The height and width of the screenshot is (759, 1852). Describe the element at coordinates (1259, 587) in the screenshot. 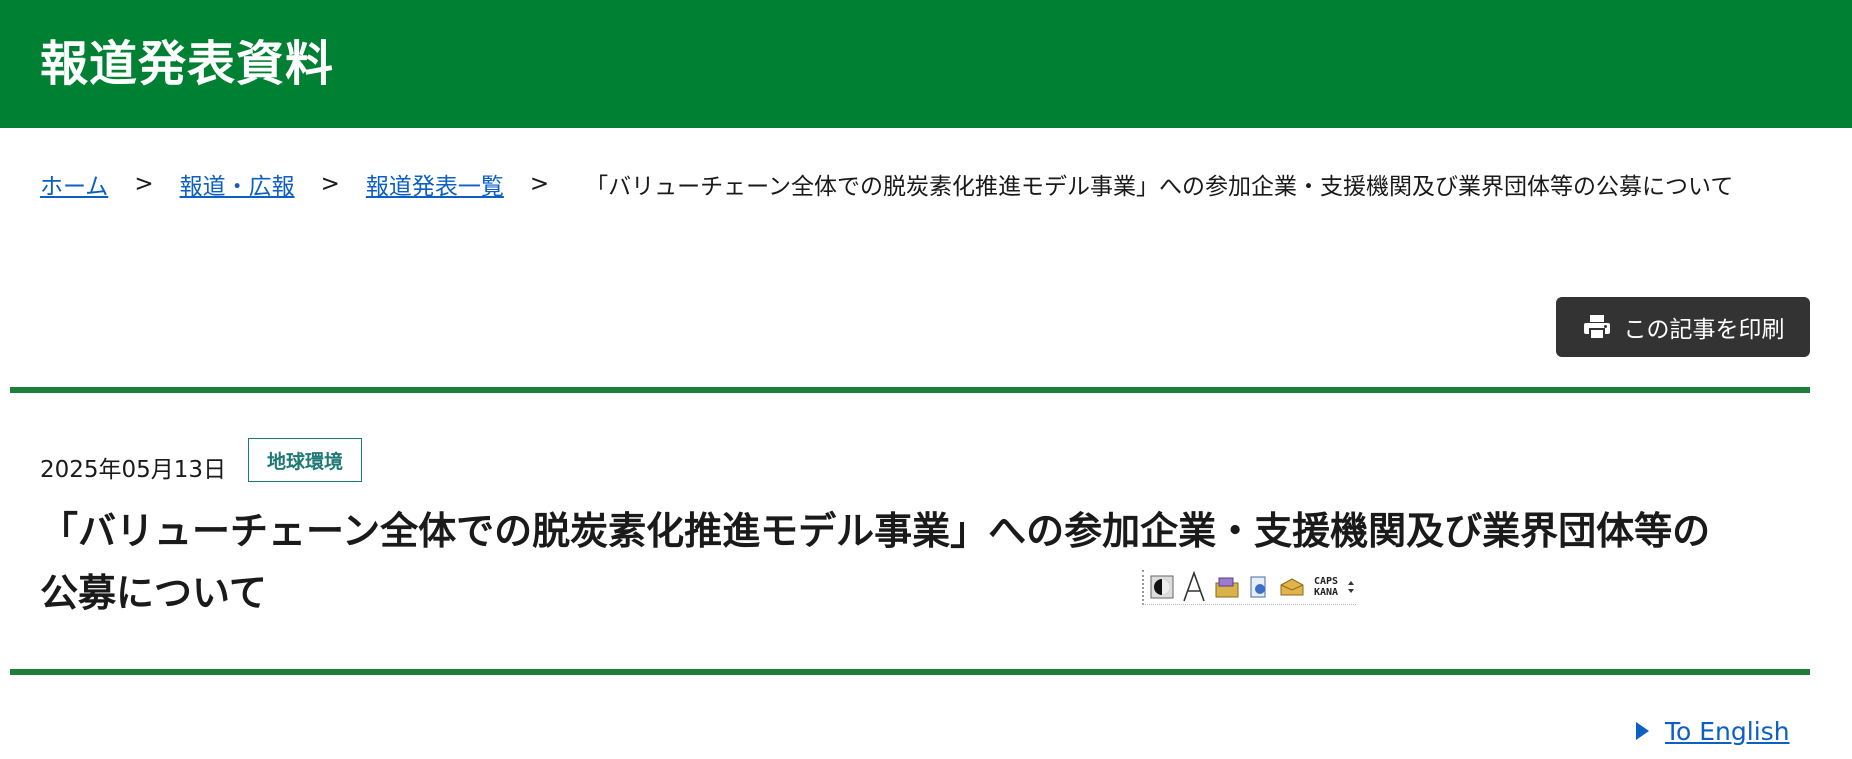

I see `properties-icon` at that location.